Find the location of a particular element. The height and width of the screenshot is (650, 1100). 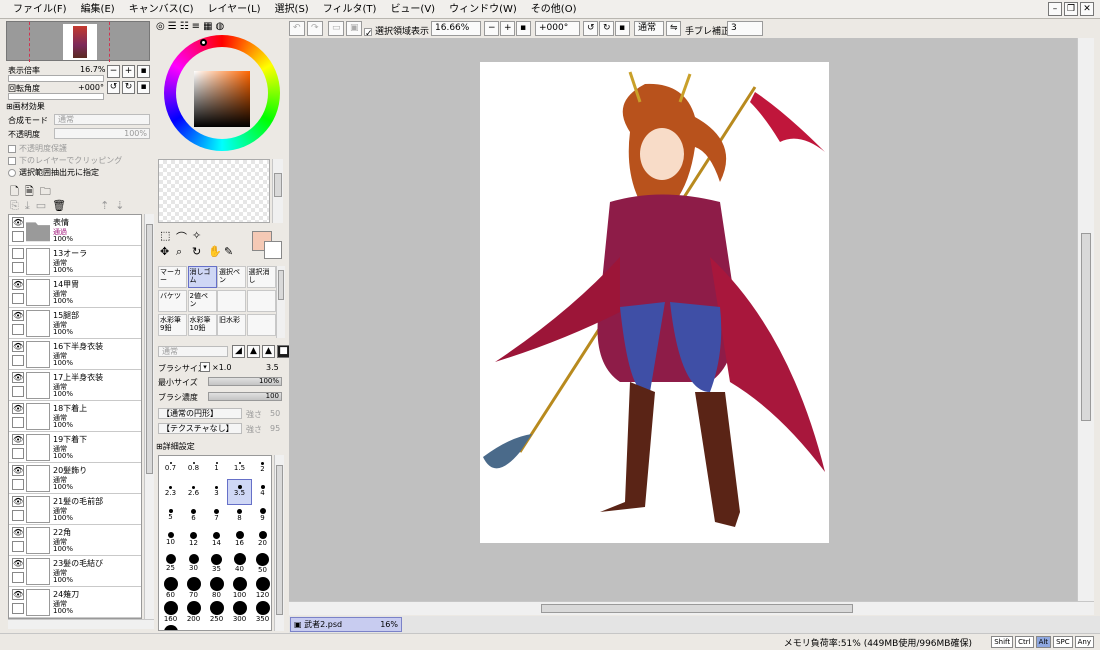

scratchpad-icon: ◍ is located at coordinates (220, 26).